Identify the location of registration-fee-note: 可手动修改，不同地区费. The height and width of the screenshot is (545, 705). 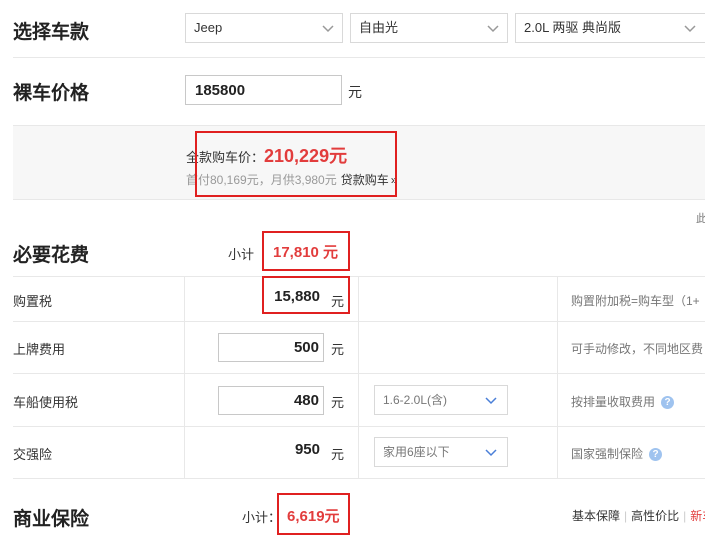
(637, 349).